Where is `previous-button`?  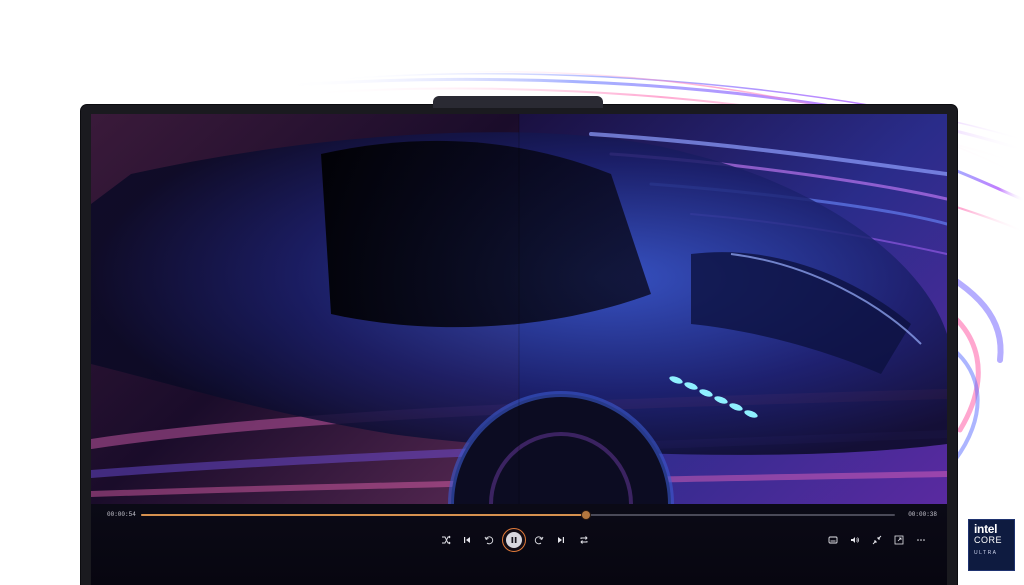
previous-button is located at coordinates (467, 540).